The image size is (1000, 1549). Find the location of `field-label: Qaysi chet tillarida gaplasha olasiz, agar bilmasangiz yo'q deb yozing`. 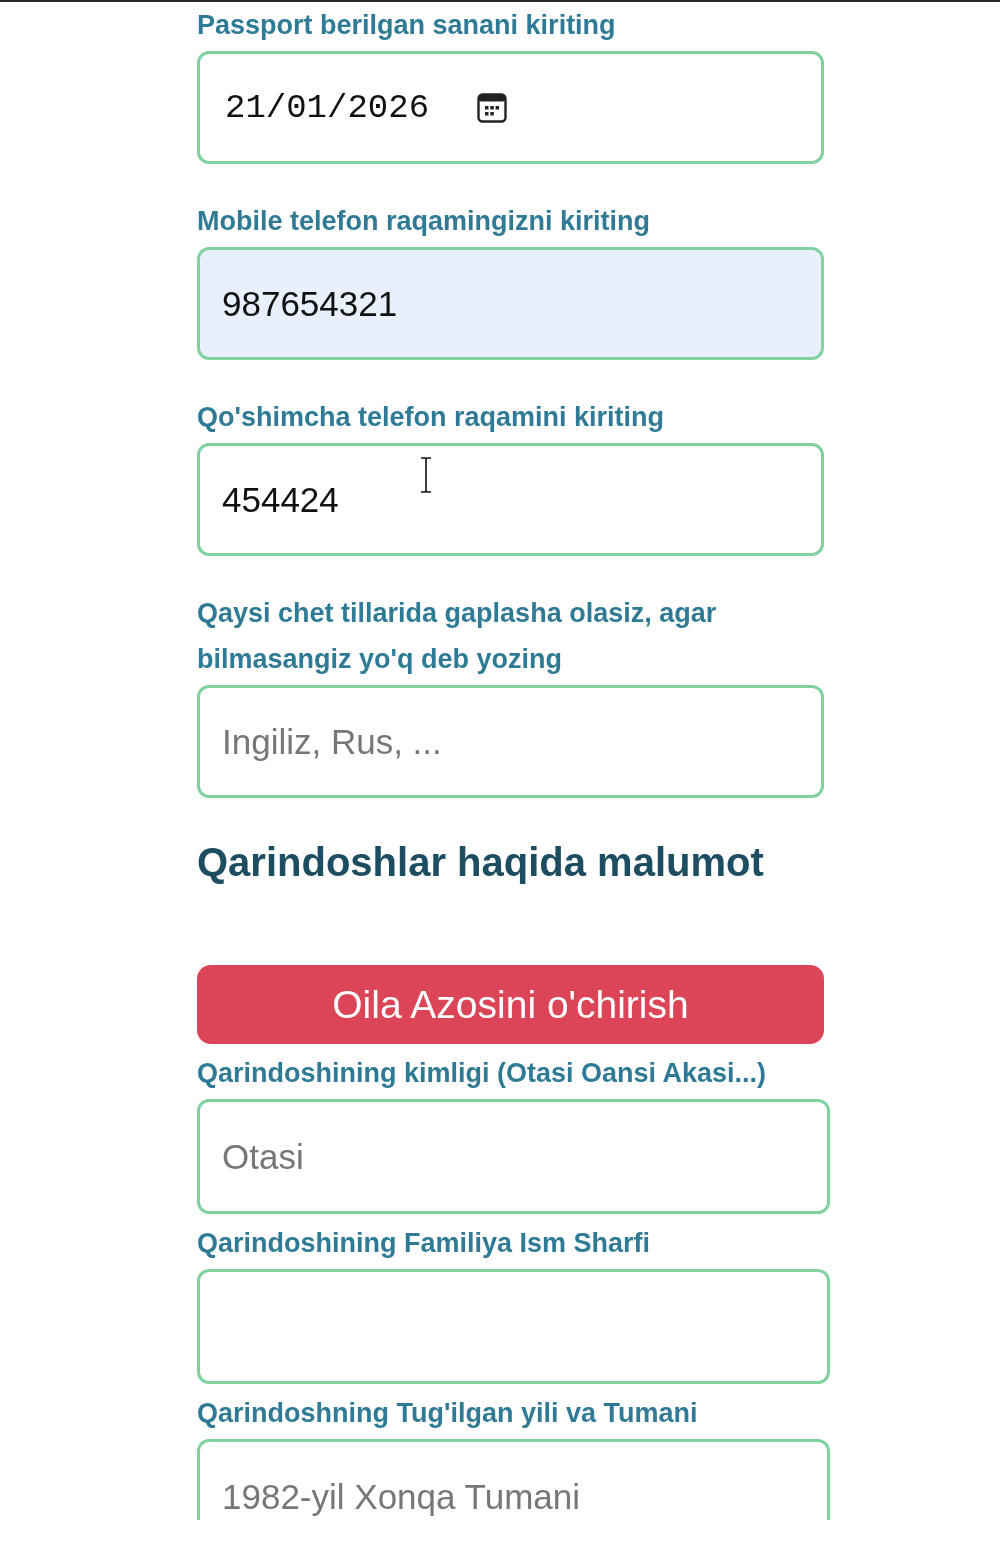

field-label: Qaysi chet tillarida gaplasha olasiz, agar bilmasangiz yo'q deb yozing is located at coordinates (457, 636).